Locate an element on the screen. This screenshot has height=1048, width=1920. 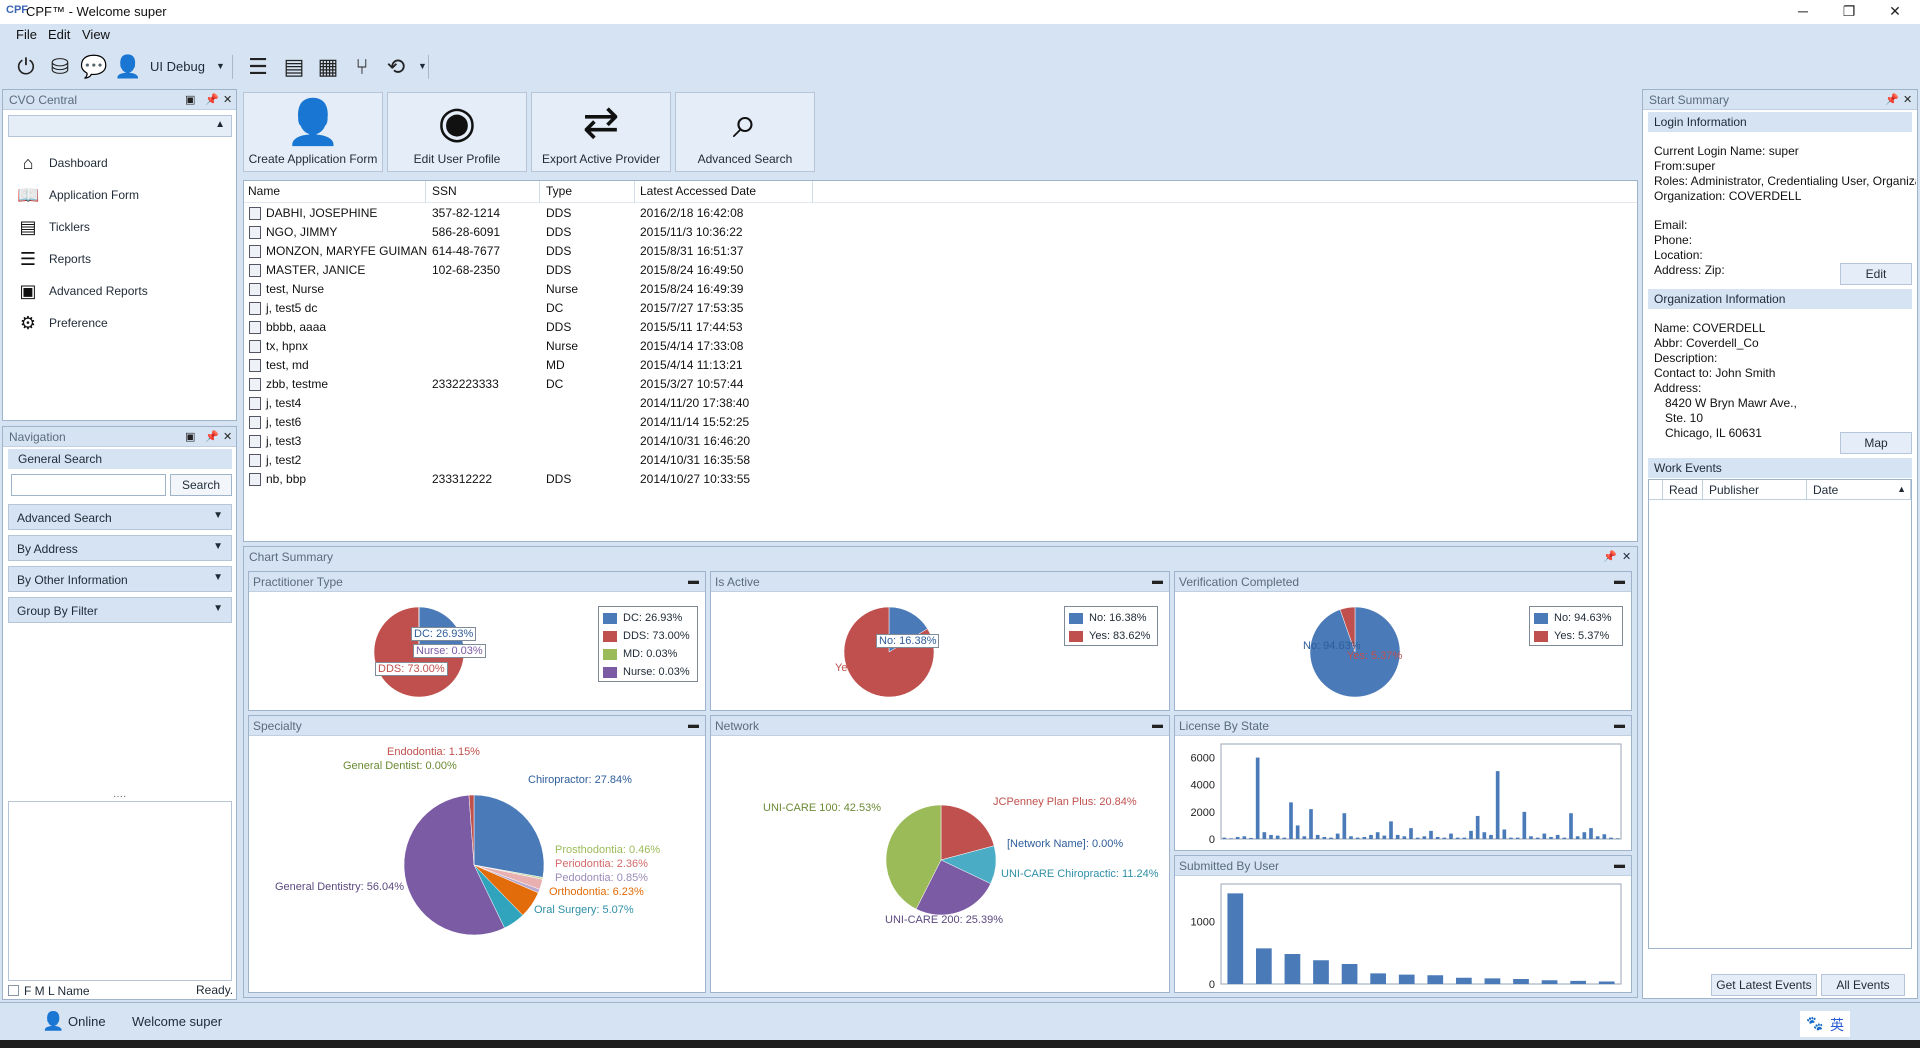
cvo-item-reports: ☰ Reports is located at coordinates (123, 259).